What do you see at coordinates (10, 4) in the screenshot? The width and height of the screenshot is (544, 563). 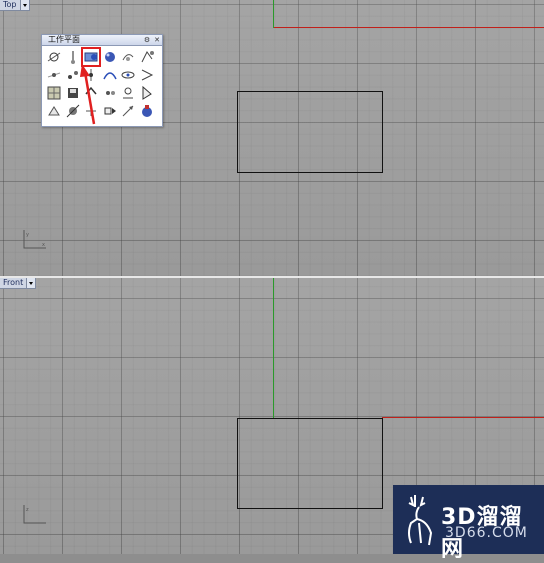 I see `viewport-label: Top` at bounding box center [10, 4].